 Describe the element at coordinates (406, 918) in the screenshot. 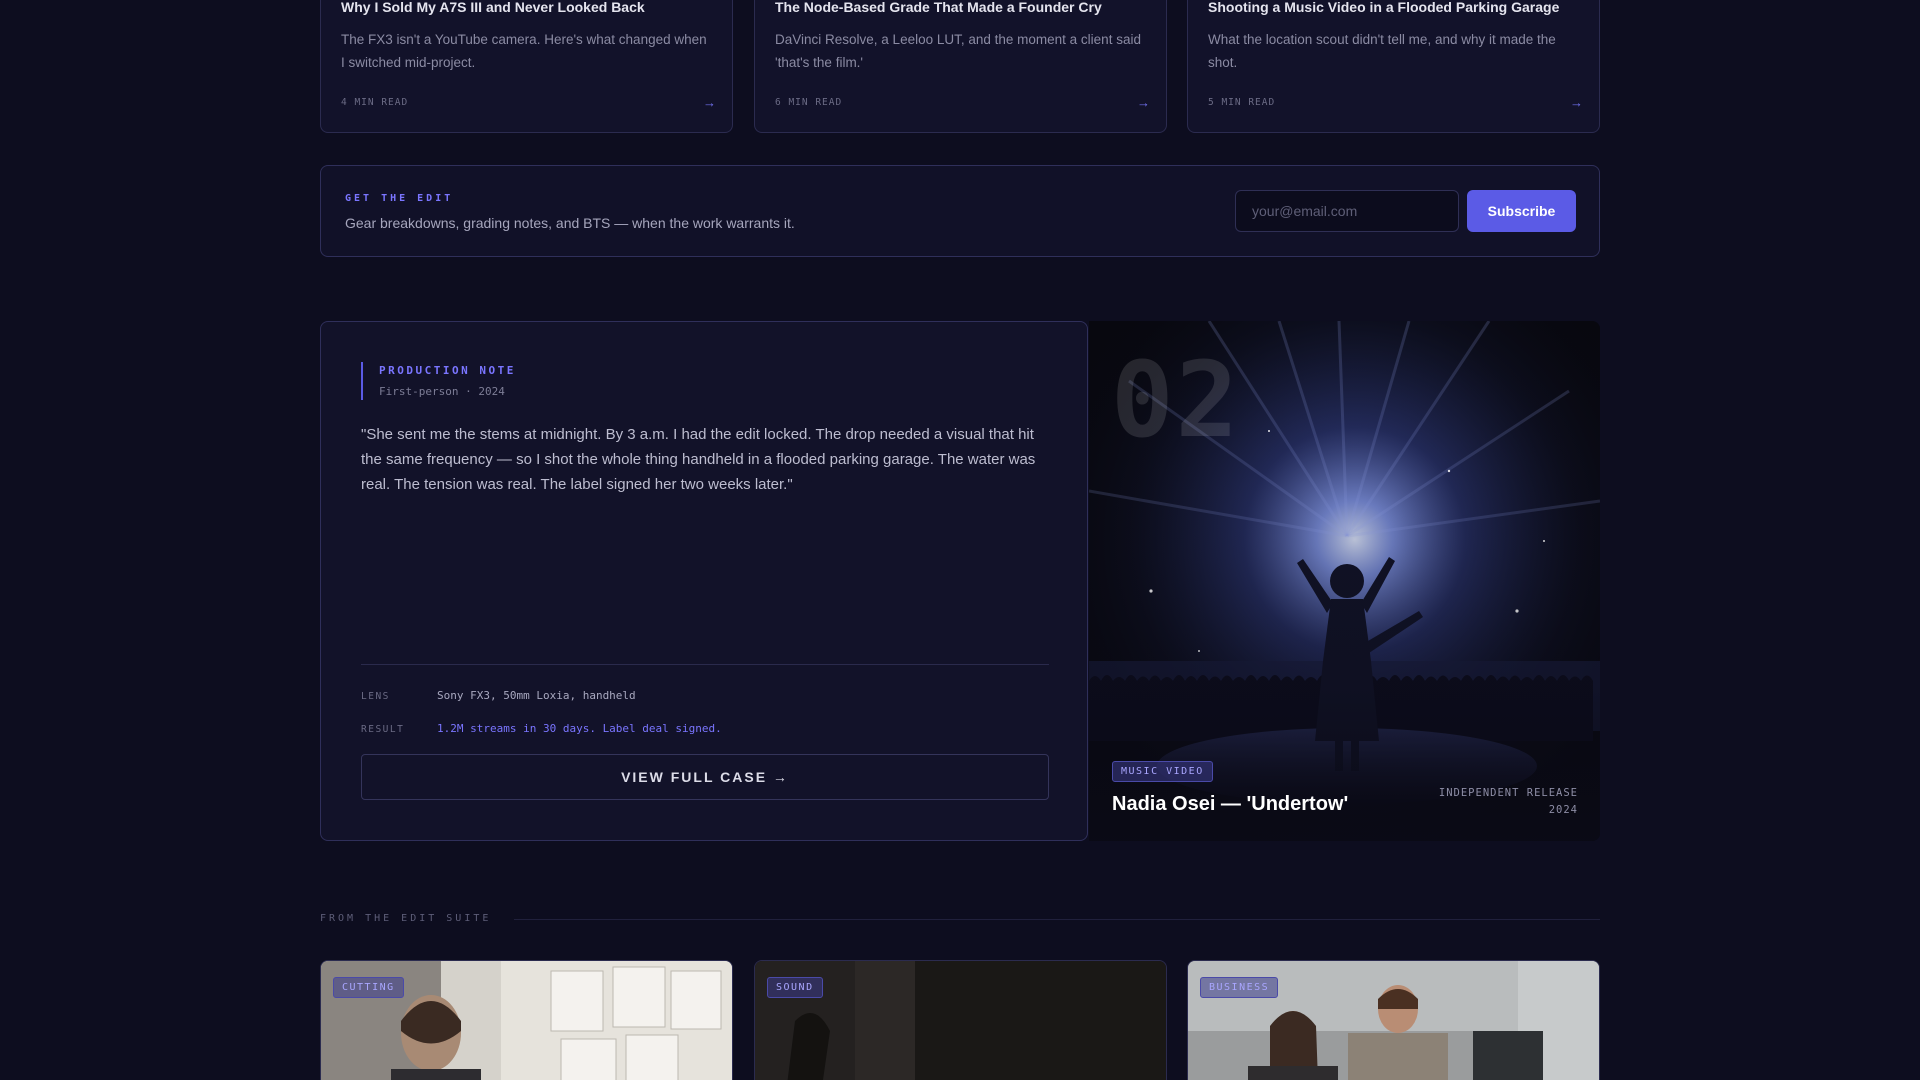

I see `section-label: FROM THE EDIT SUITE` at that location.